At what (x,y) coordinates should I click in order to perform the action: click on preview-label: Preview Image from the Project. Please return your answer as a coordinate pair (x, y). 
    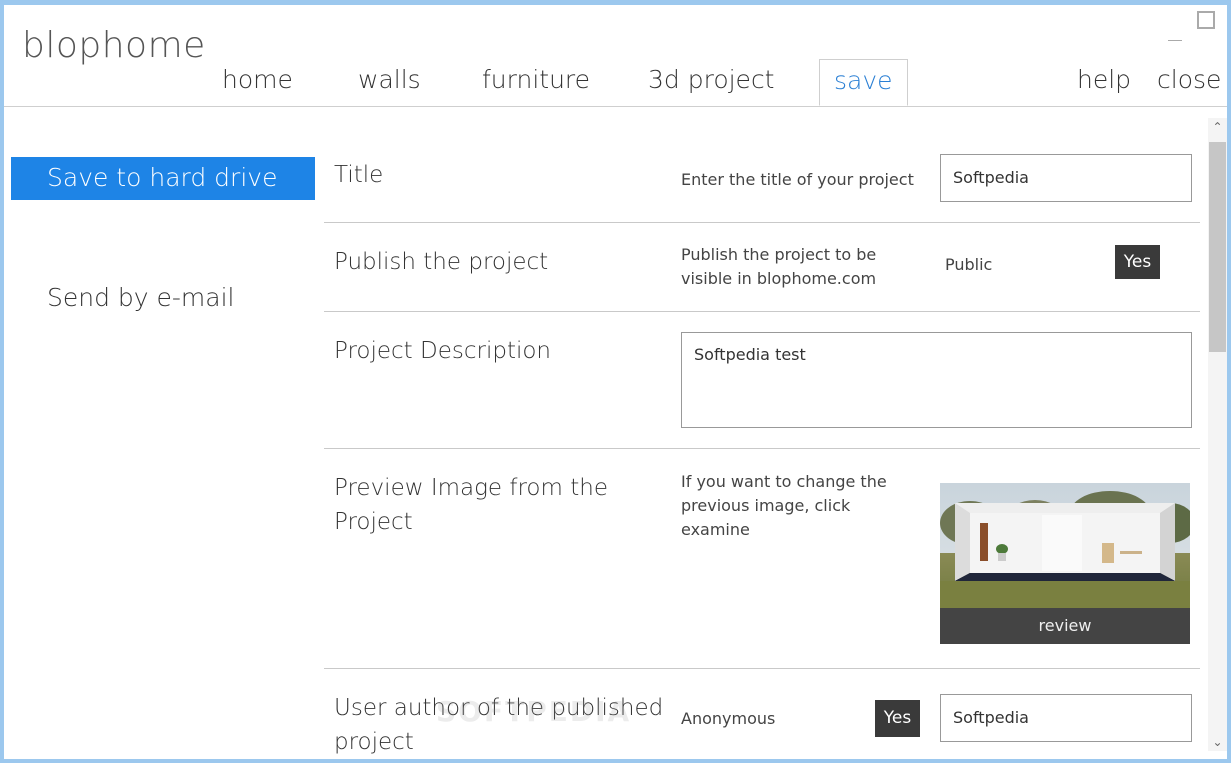
    Looking at the image, I should click on (471, 505).